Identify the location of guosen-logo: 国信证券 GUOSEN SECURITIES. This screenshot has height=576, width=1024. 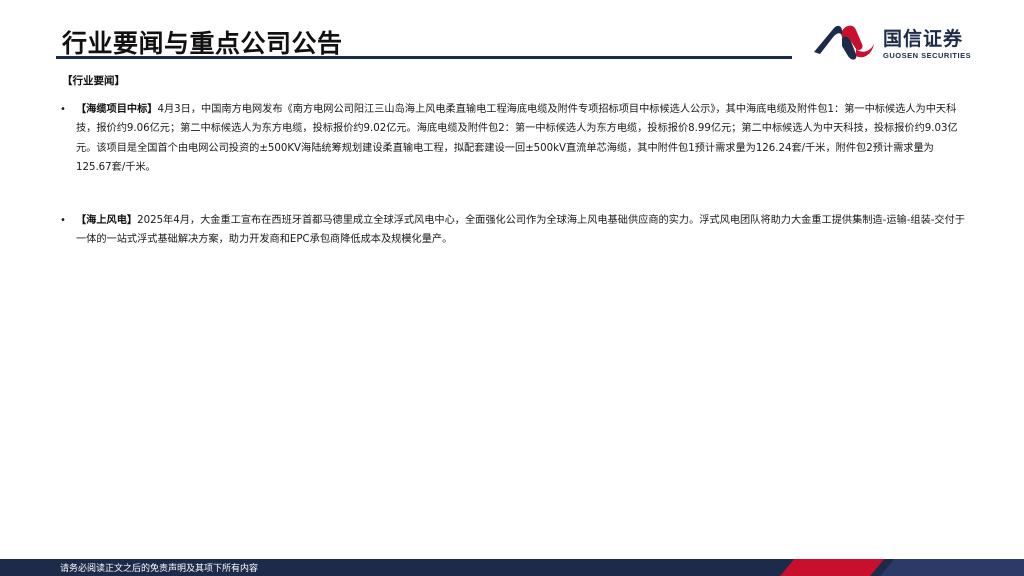
(897, 42).